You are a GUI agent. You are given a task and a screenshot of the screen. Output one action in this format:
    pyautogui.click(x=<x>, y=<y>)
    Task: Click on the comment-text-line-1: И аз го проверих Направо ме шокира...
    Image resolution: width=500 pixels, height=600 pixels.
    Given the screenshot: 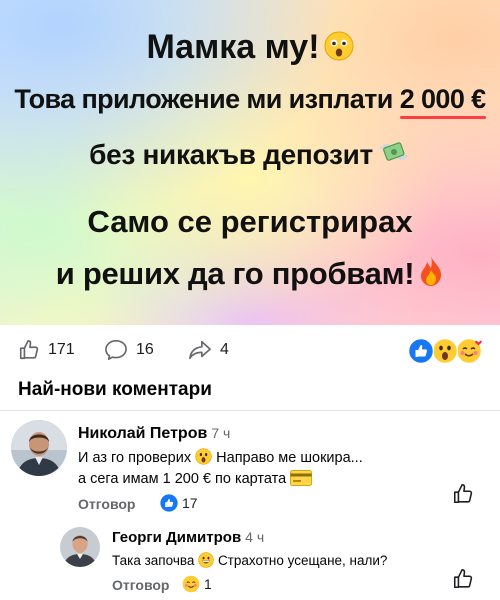 What is the action you would take?
    pyautogui.click(x=220, y=457)
    